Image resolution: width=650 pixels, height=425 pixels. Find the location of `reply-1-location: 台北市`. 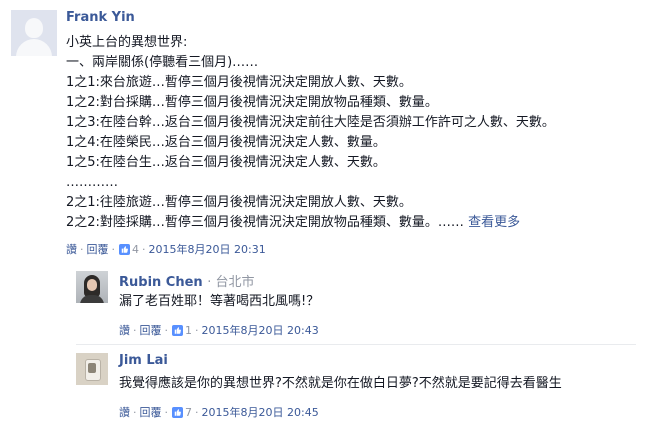

reply-1-location: 台北市 is located at coordinates (234, 282).